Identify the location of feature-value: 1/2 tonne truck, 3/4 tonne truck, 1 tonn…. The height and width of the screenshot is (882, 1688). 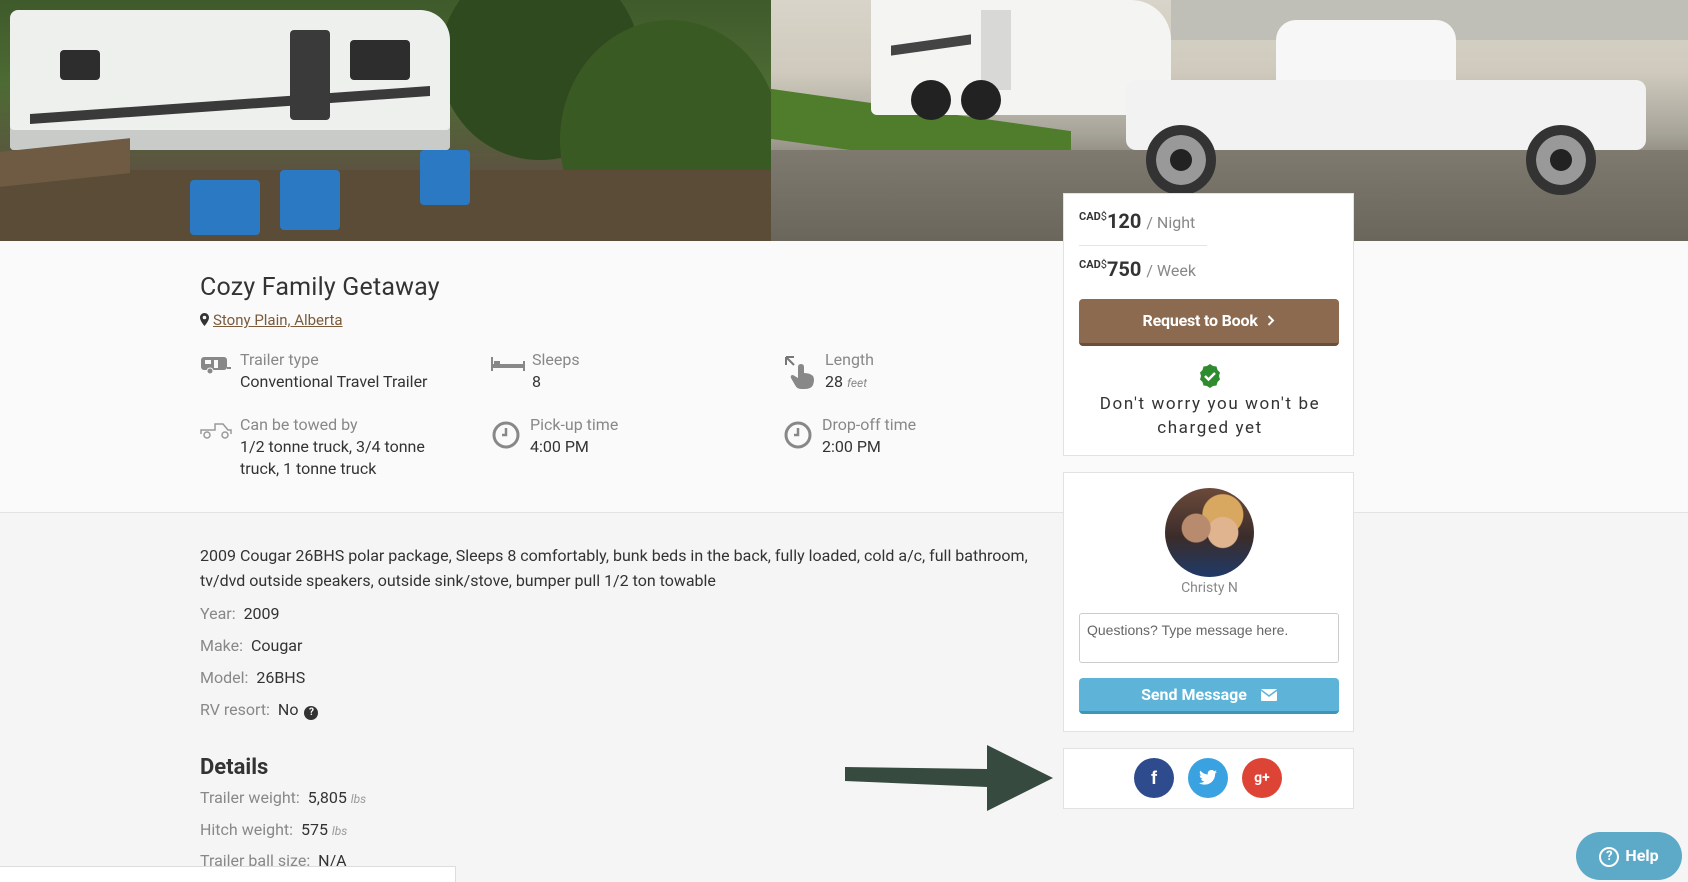
(332, 457).